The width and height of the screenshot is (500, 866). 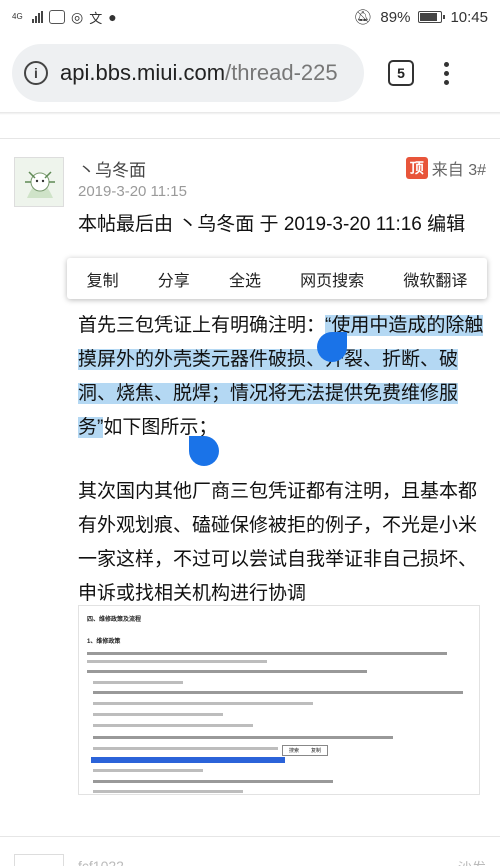 What do you see at coordinates (174, 279) in the screenshot?
I see `menu-item-share: 分享` at bounding box center [174, 279].